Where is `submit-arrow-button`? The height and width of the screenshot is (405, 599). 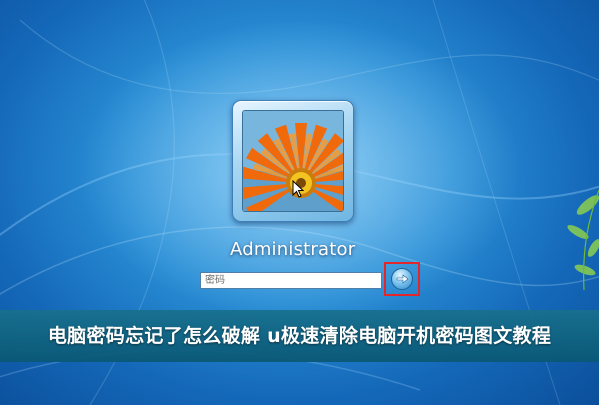 submit-arrow-button is located at coordinates (402, 279).